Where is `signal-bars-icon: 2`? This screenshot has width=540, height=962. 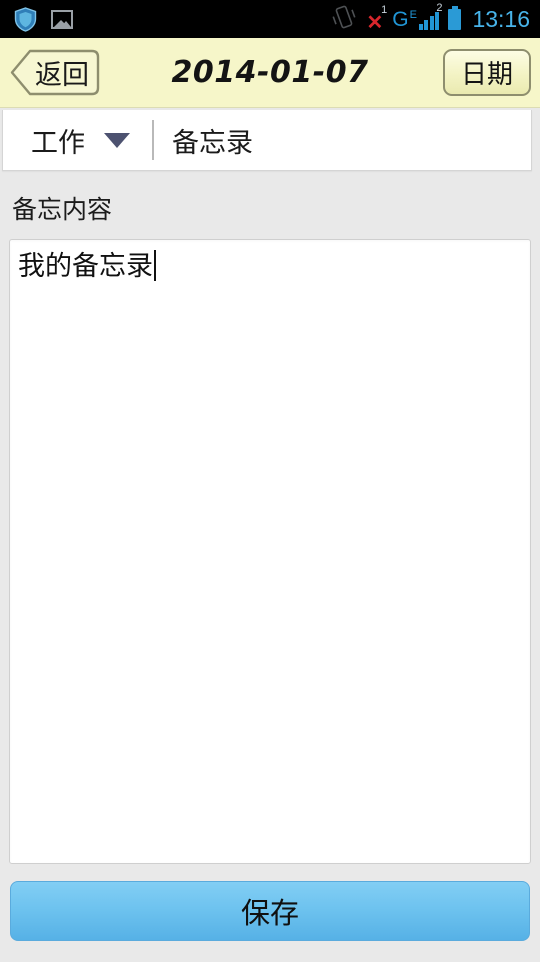 signal-bars-icon: 2 is located at coordinates (430, 16).